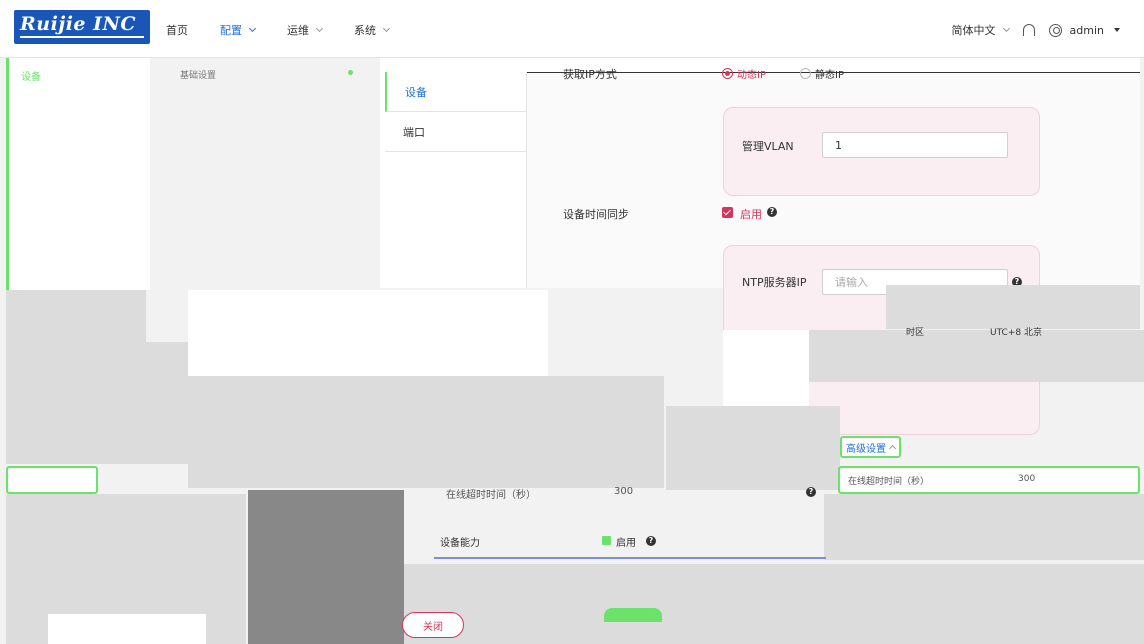 The image size is (1144, 644). Describe the element at coordinates (1117, 30) in the screenshot. I see `caret-down-icon` at that location.